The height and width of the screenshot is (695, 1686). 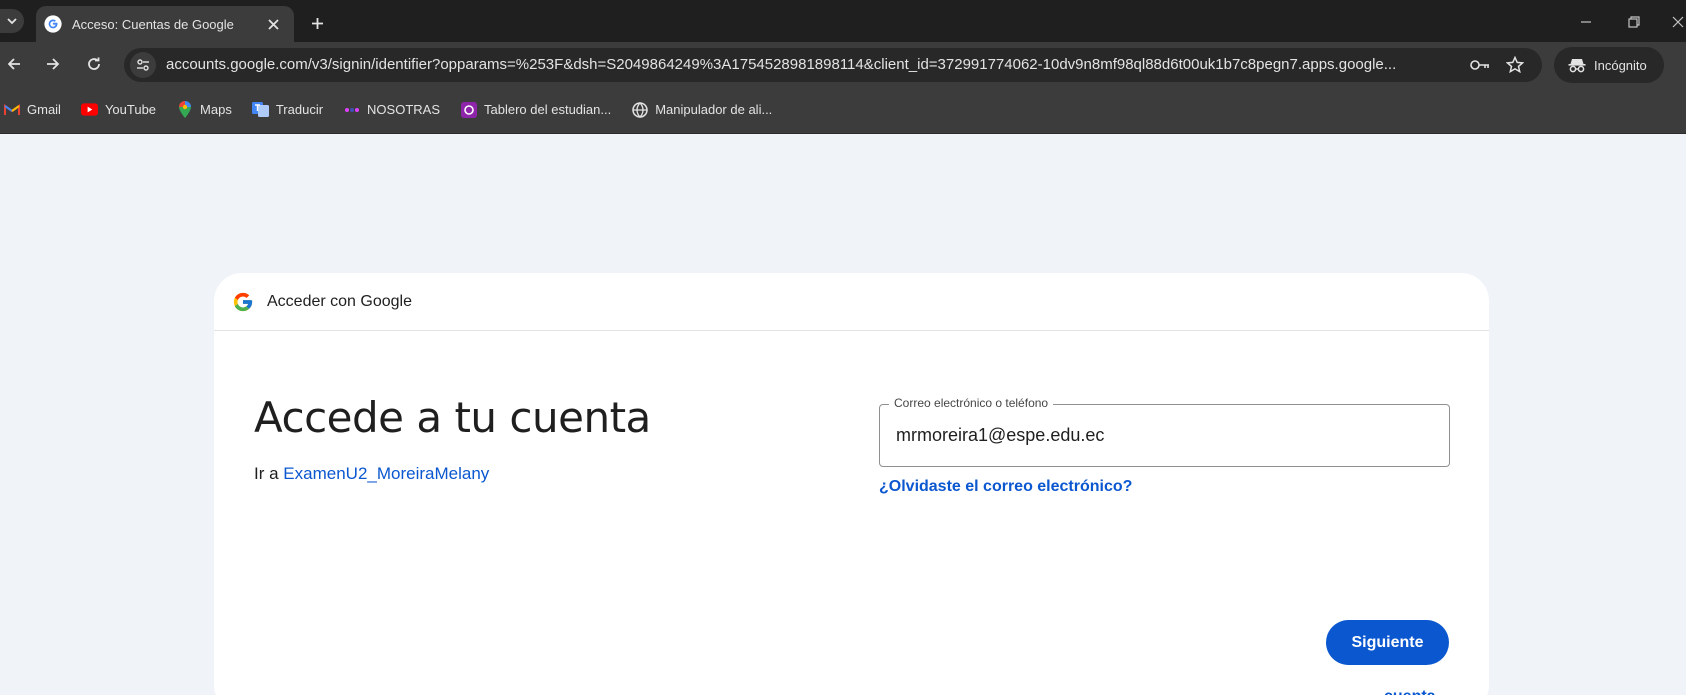 What do you see at coordinates (1620, 65) in the screenshot?
I see `incognito-label: Incógnito` at bounding box center [1620, 65].